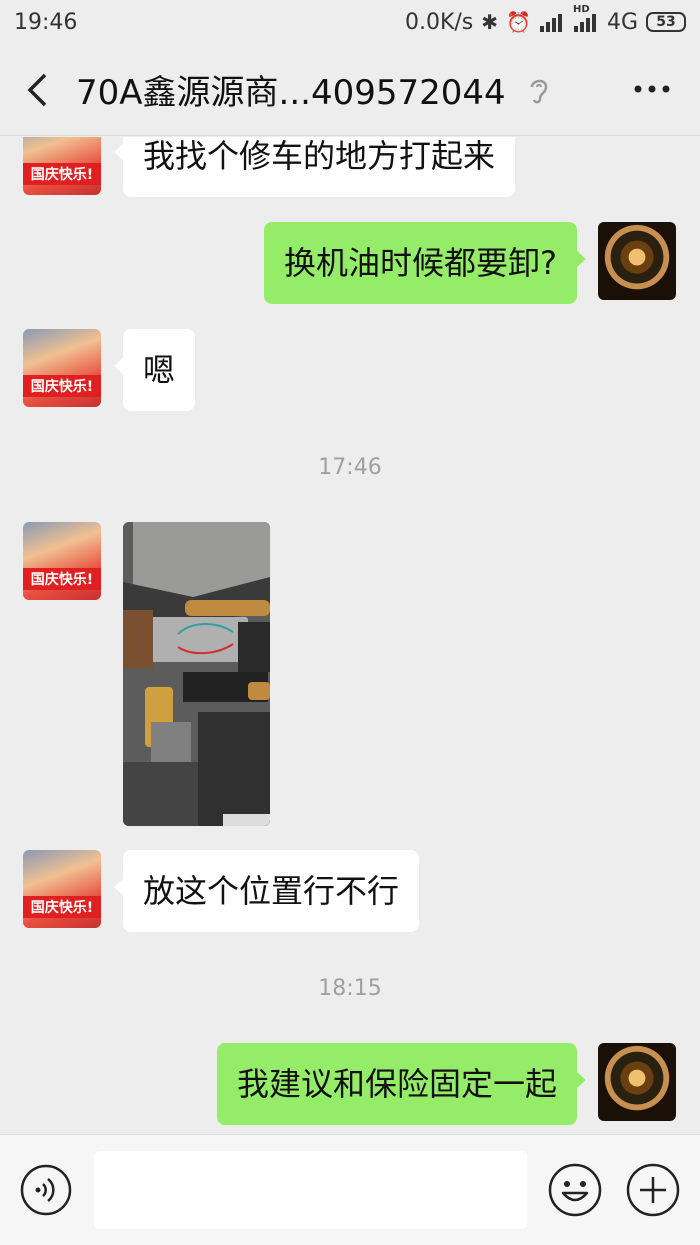 The image size is (700, 1245). Describe the element at coordinates (652, 89) in the screenshot. I see `more-options-icon` at that location.